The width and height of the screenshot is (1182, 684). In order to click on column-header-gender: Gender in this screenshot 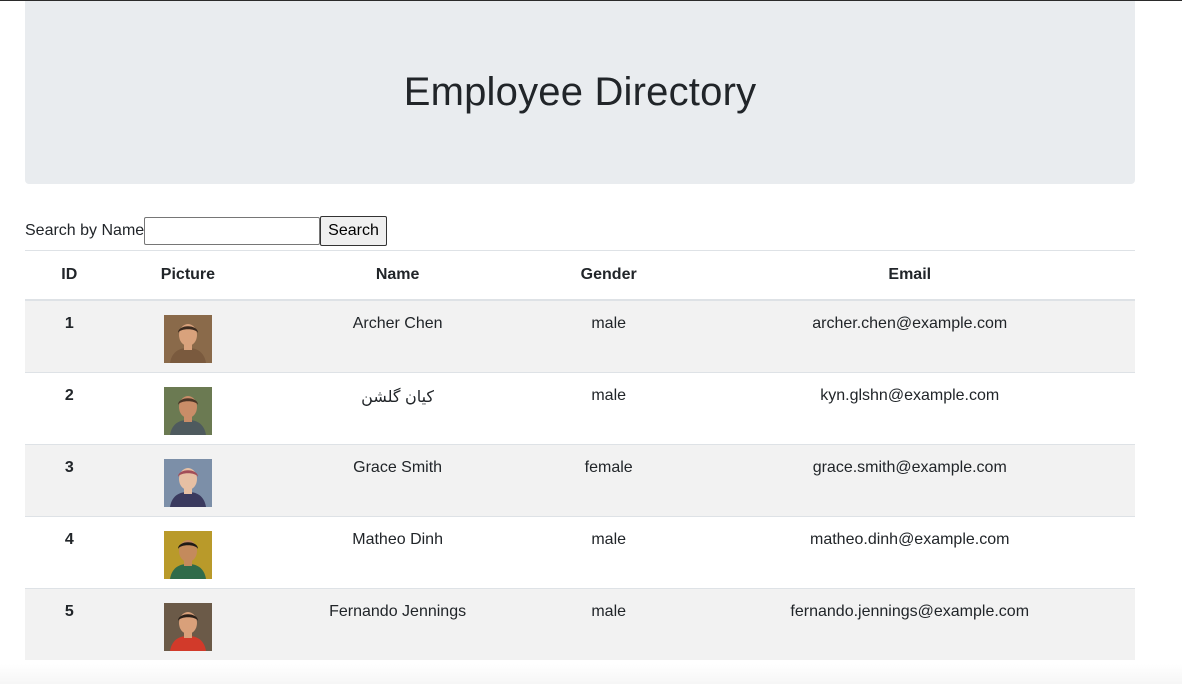, I will do `click(608, 275)`.